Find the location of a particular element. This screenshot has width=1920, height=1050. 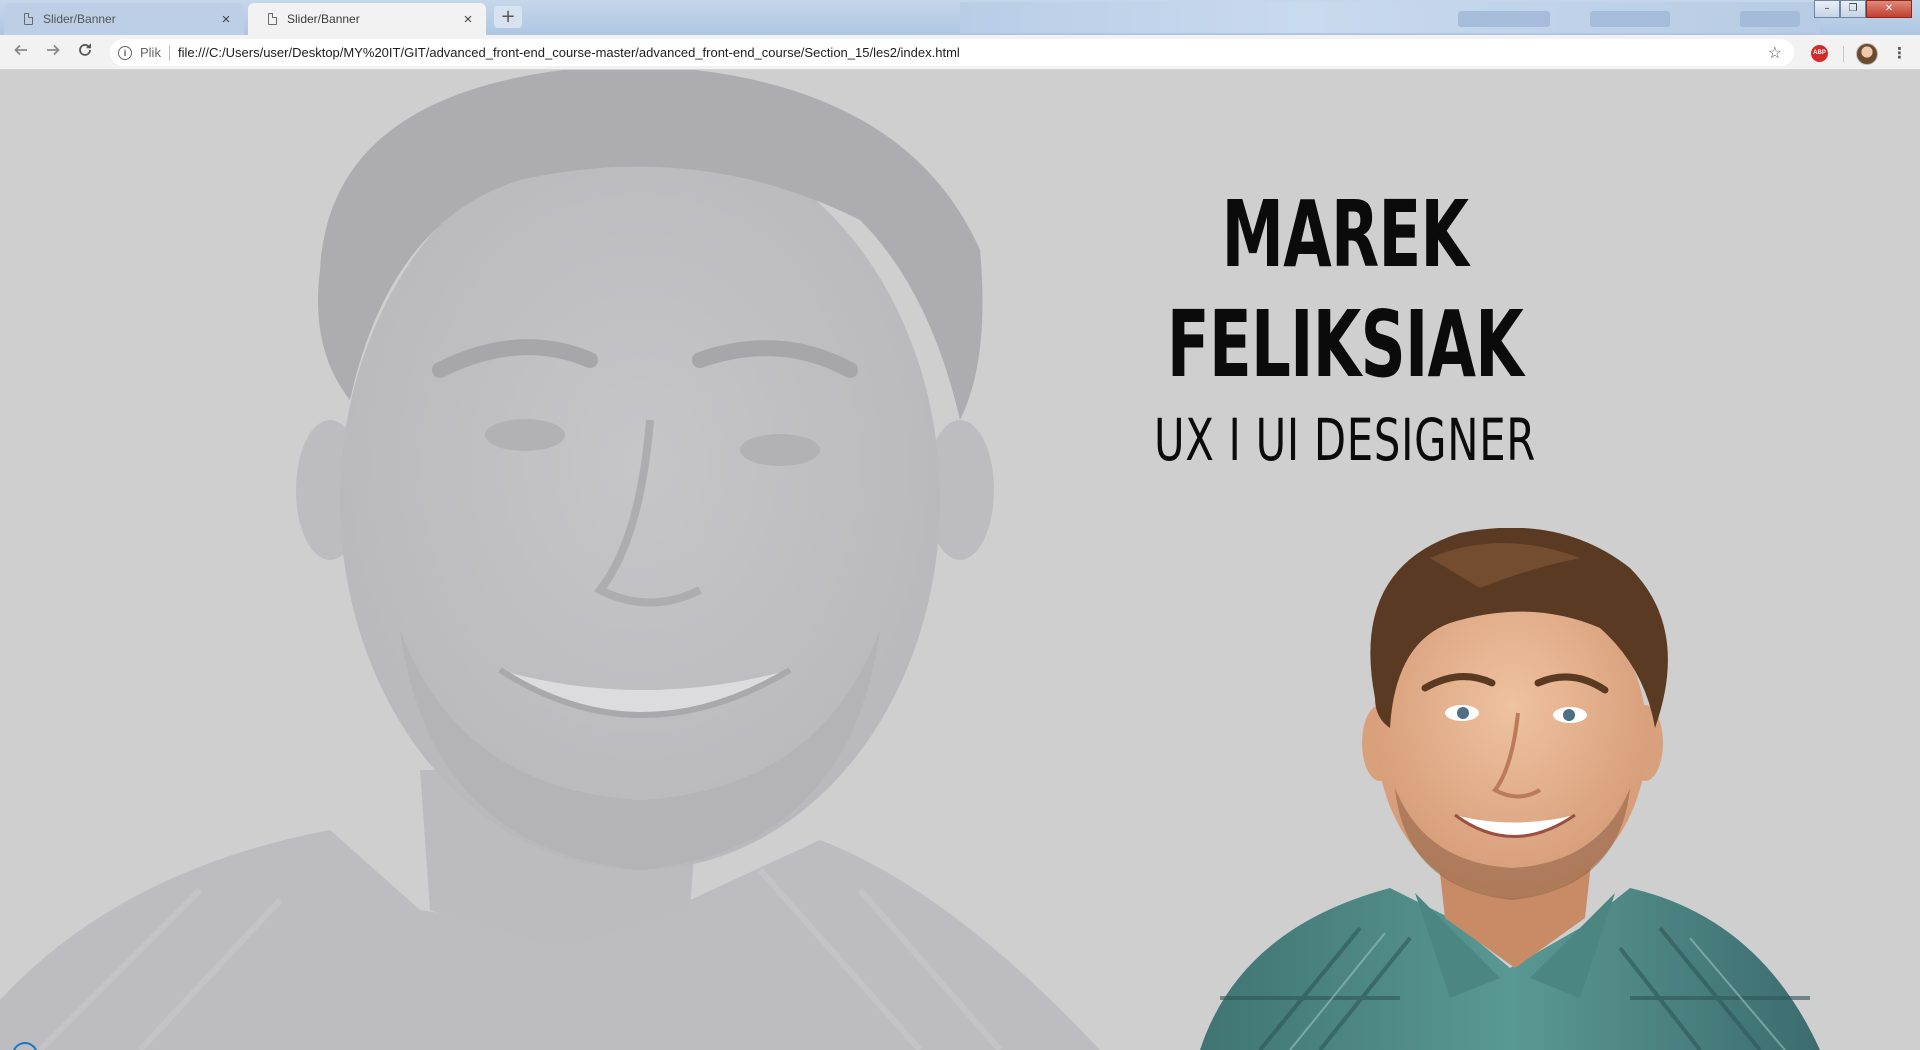

tab-strip: Slider/Banner × Slider/Banner × + – ❐ ✕ is located at coordinates (960, 17).